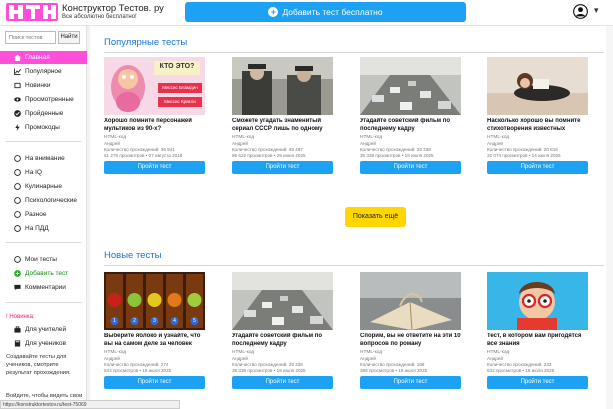 The image size is (613, 409). Describe the element at coordinates (17, 259) in the screenshot. I see `circle-icon` at that location.